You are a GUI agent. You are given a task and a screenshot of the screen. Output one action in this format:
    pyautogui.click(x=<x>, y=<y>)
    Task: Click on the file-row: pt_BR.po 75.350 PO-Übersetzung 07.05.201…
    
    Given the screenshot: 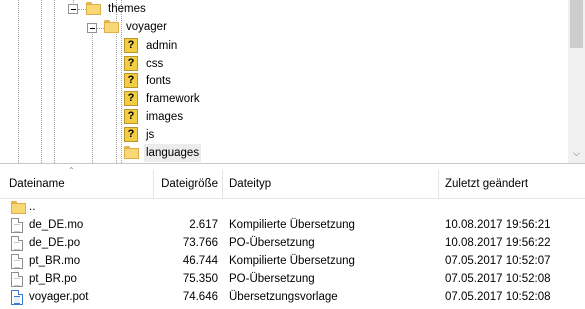 What is the action you would take?
    pyautogui.click(x=292, y=279)
    